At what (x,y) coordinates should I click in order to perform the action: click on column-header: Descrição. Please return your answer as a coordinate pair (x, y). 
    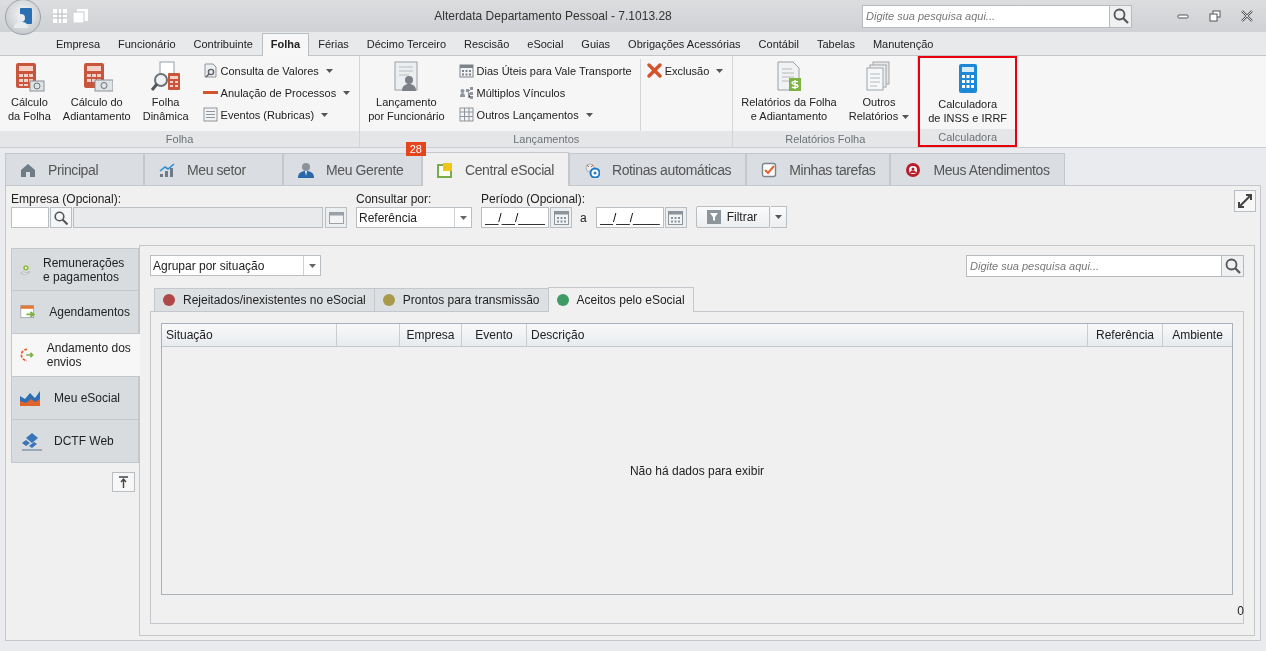
    Looking at the image, I should click on (807, 335).